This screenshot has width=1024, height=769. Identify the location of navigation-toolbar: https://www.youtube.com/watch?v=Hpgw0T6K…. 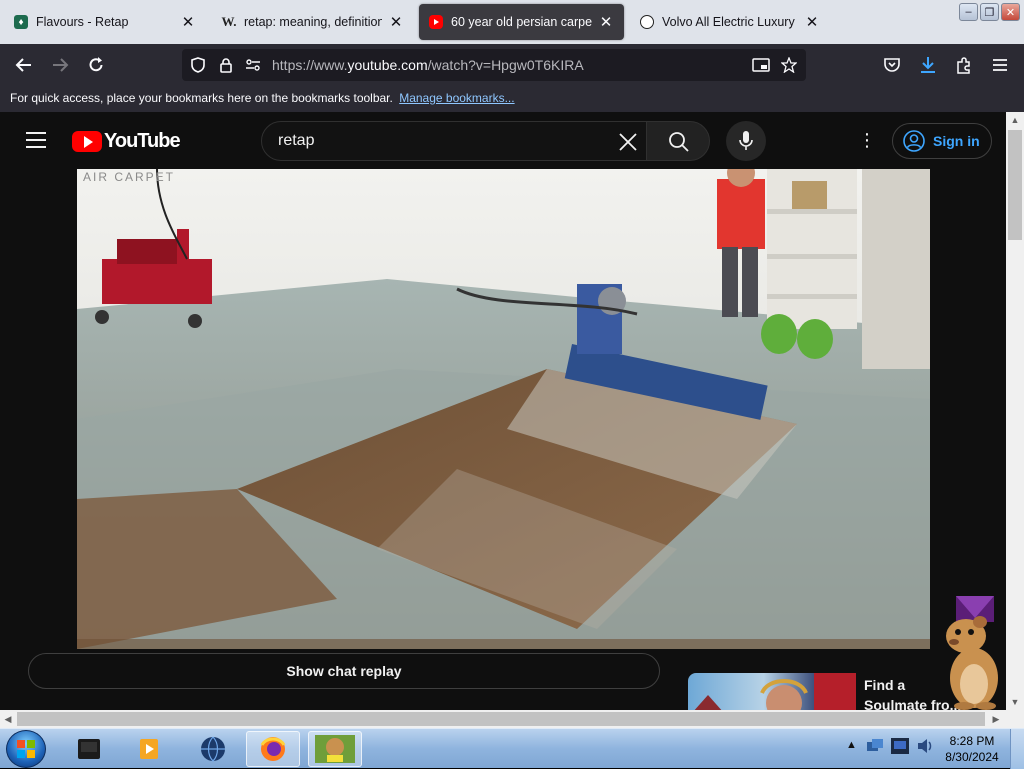
(512, 65).